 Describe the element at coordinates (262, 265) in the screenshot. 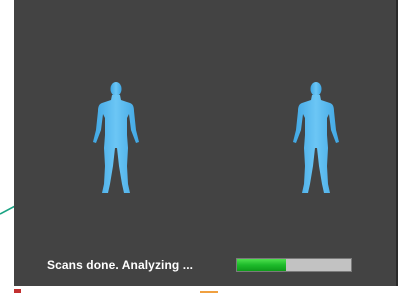

I see `progress-bar-fill` at that location.